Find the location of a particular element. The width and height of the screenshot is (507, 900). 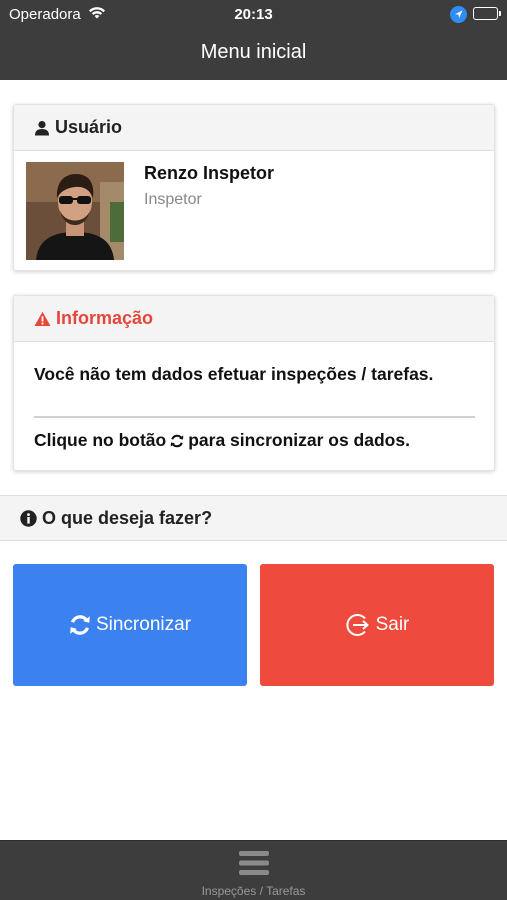

tab-bar: Inspeções / Tarefas is located at coordinates (253, 870).